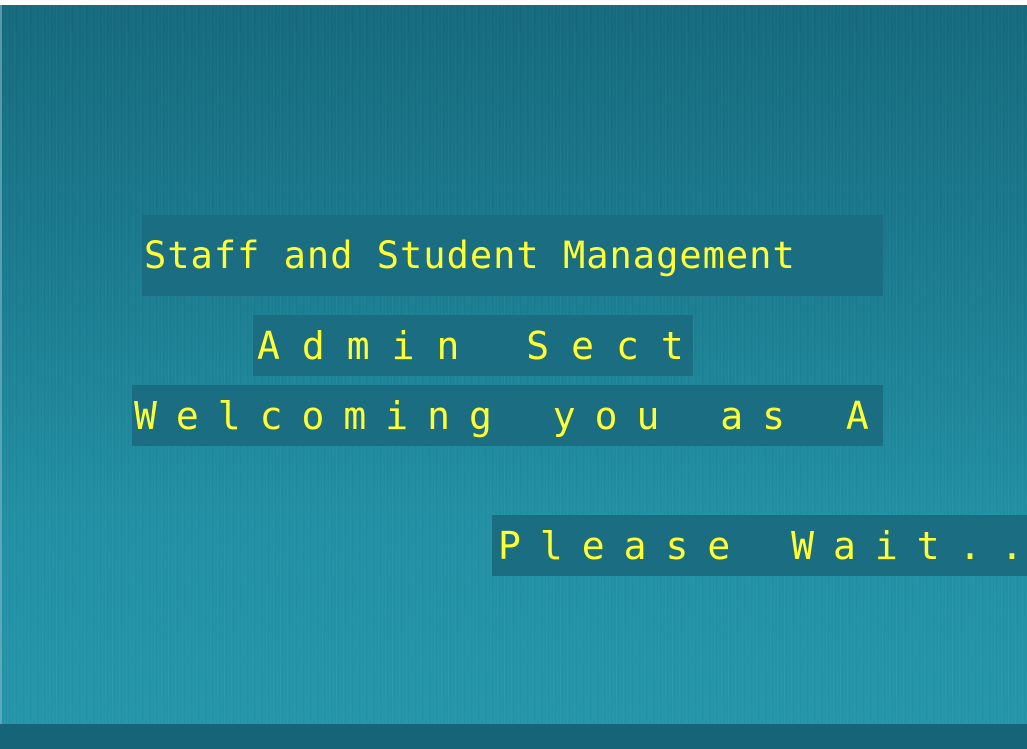  I want to click on welcome-text: Welcoming you as Admin, so click(508, 415).